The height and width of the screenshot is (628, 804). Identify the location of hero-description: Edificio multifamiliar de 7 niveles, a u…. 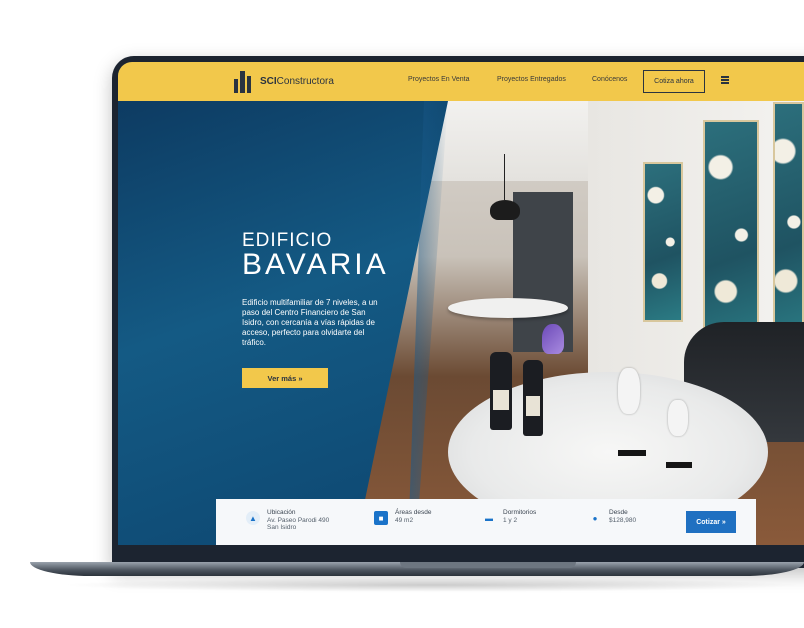
(310, 322).